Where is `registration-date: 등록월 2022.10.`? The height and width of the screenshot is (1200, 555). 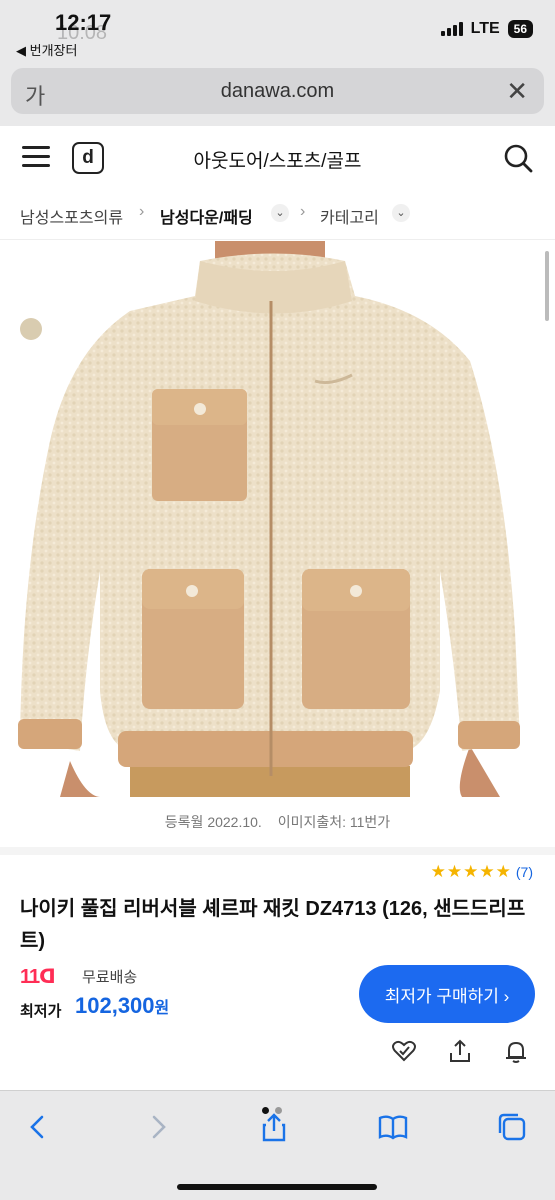
registration-date: 등록월 2022.10. is located at coordinates (213, 822).